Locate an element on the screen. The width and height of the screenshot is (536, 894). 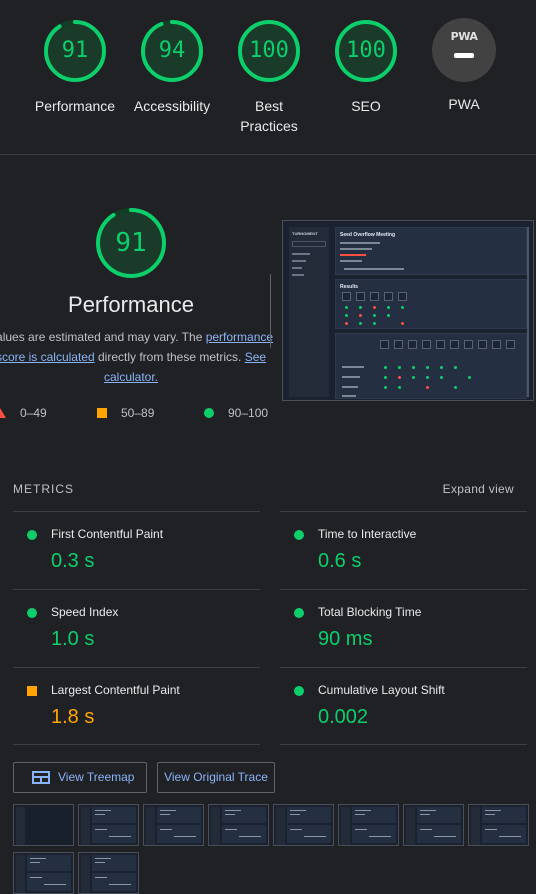
description-text-2: directly from these metrics. is located at coordinates (169, 357).